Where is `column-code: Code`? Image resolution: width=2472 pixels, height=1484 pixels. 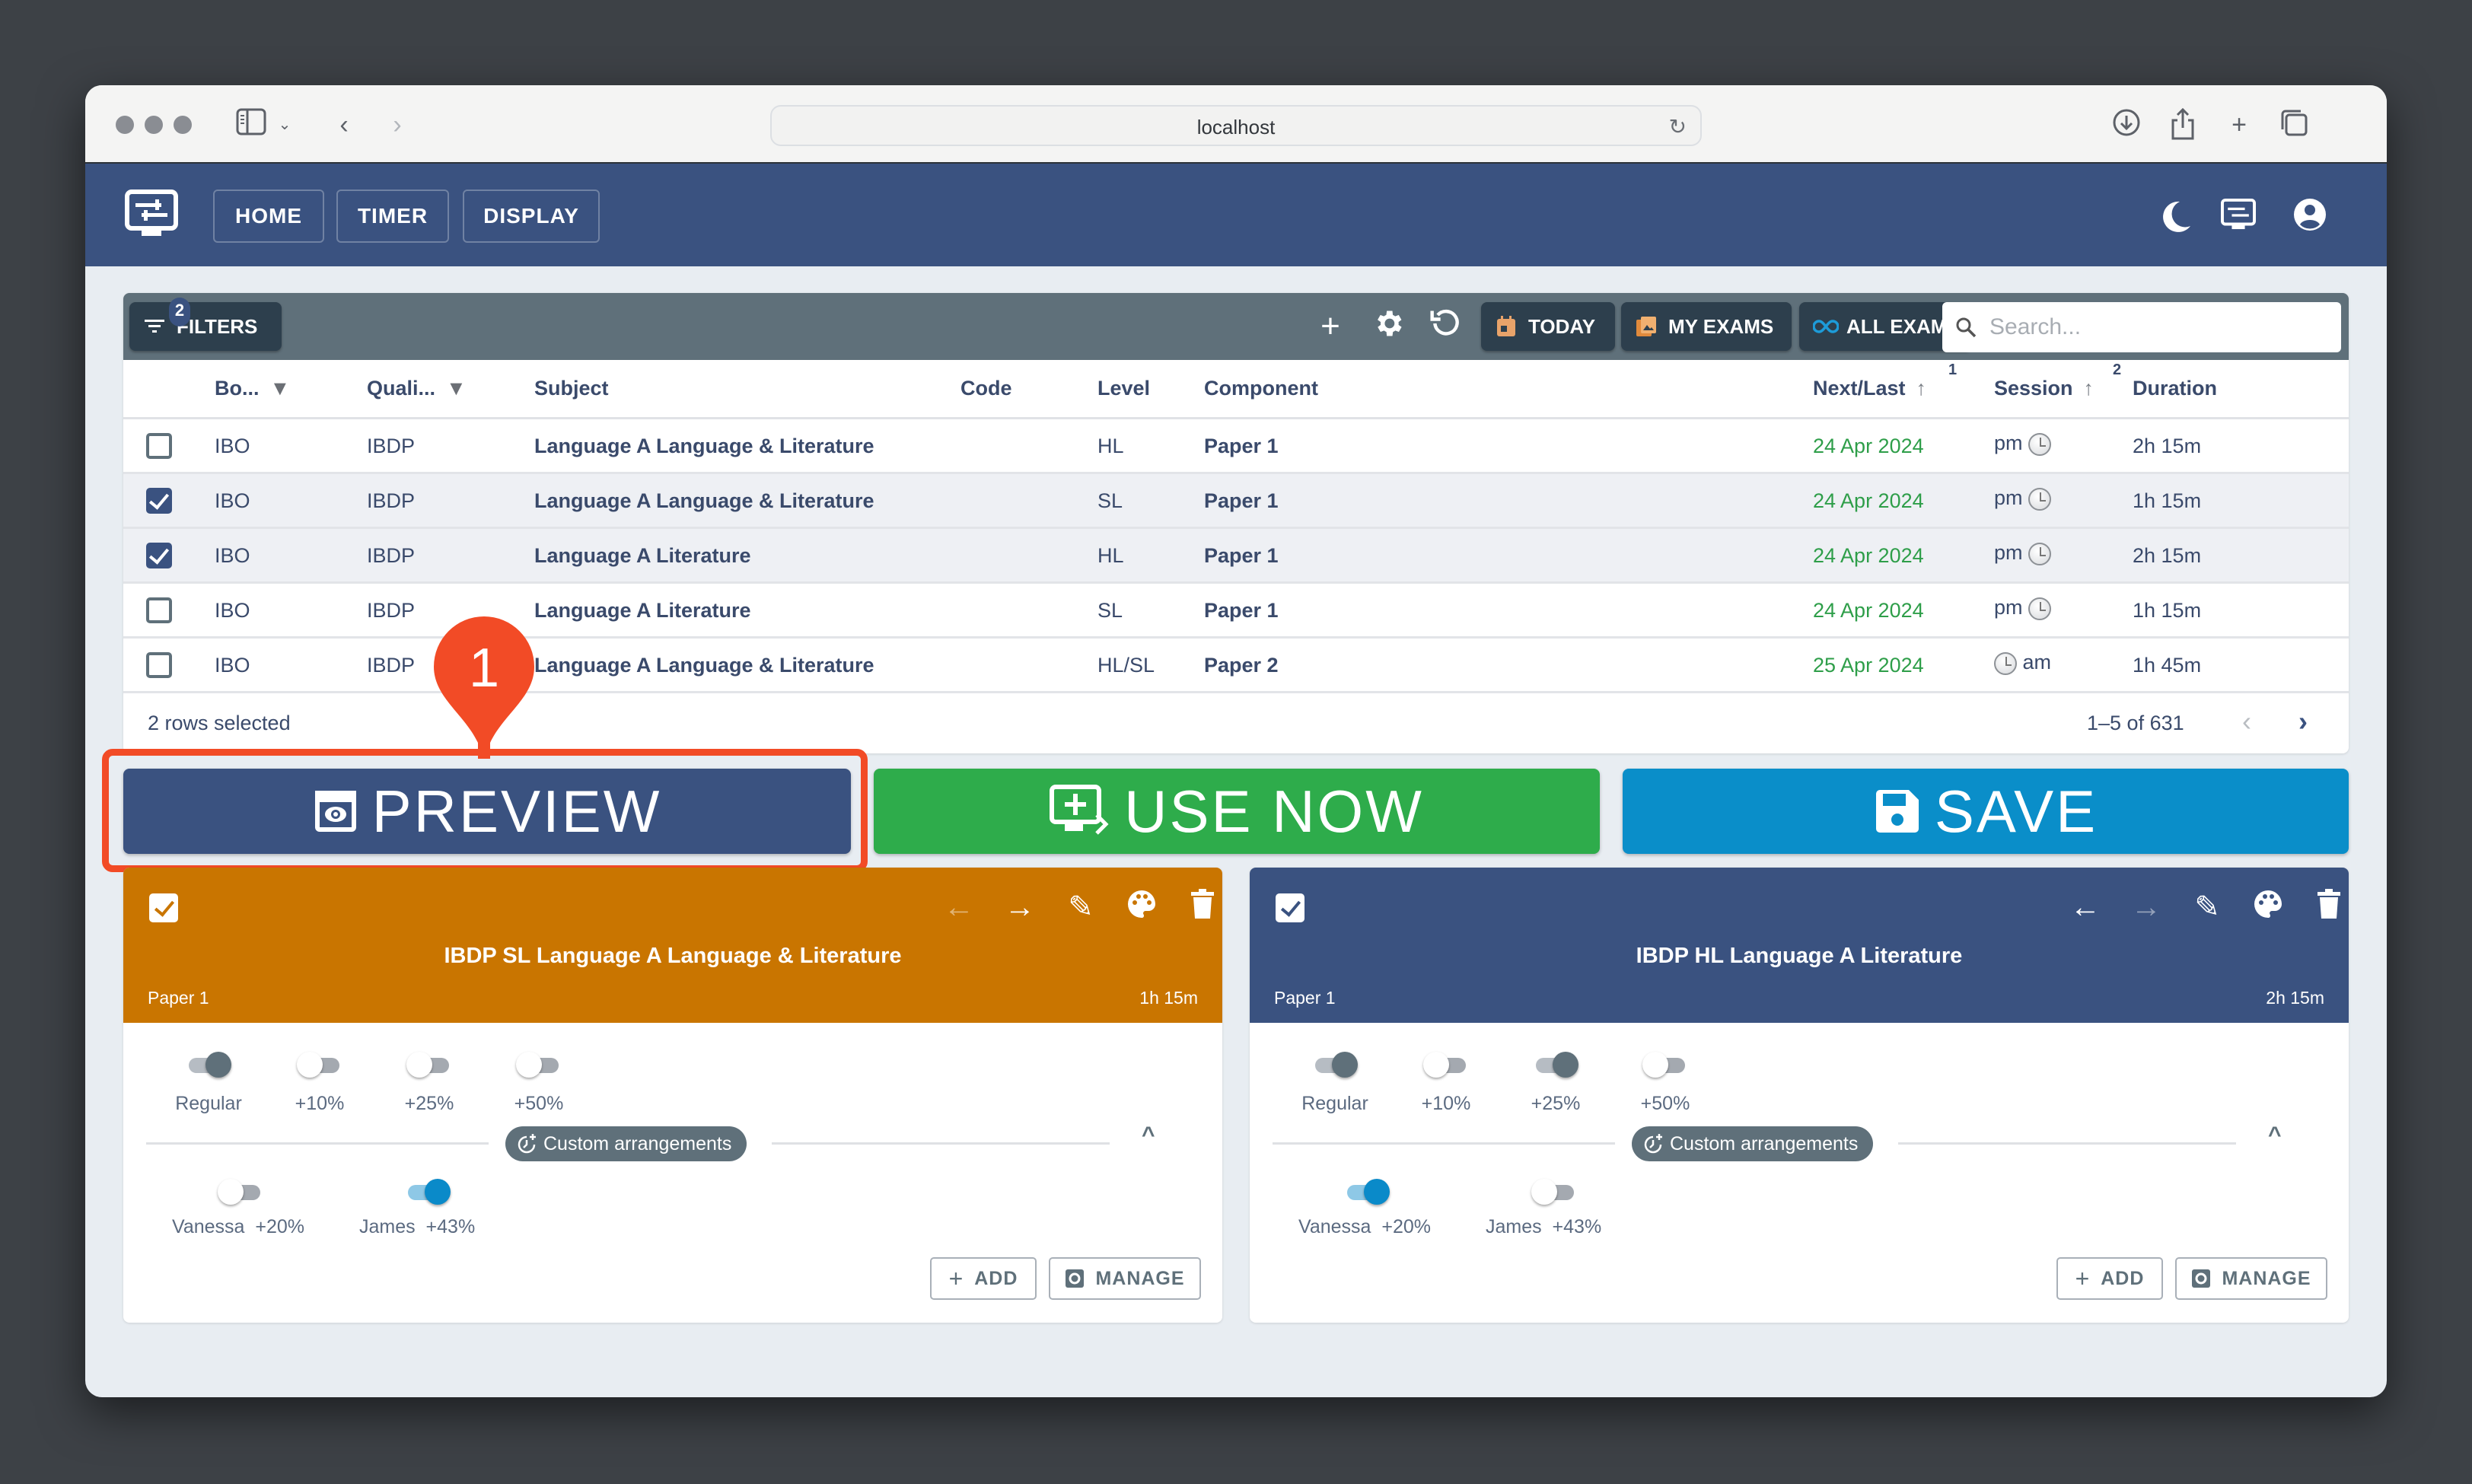
column-code: Code is located at coordinates (986, 388).